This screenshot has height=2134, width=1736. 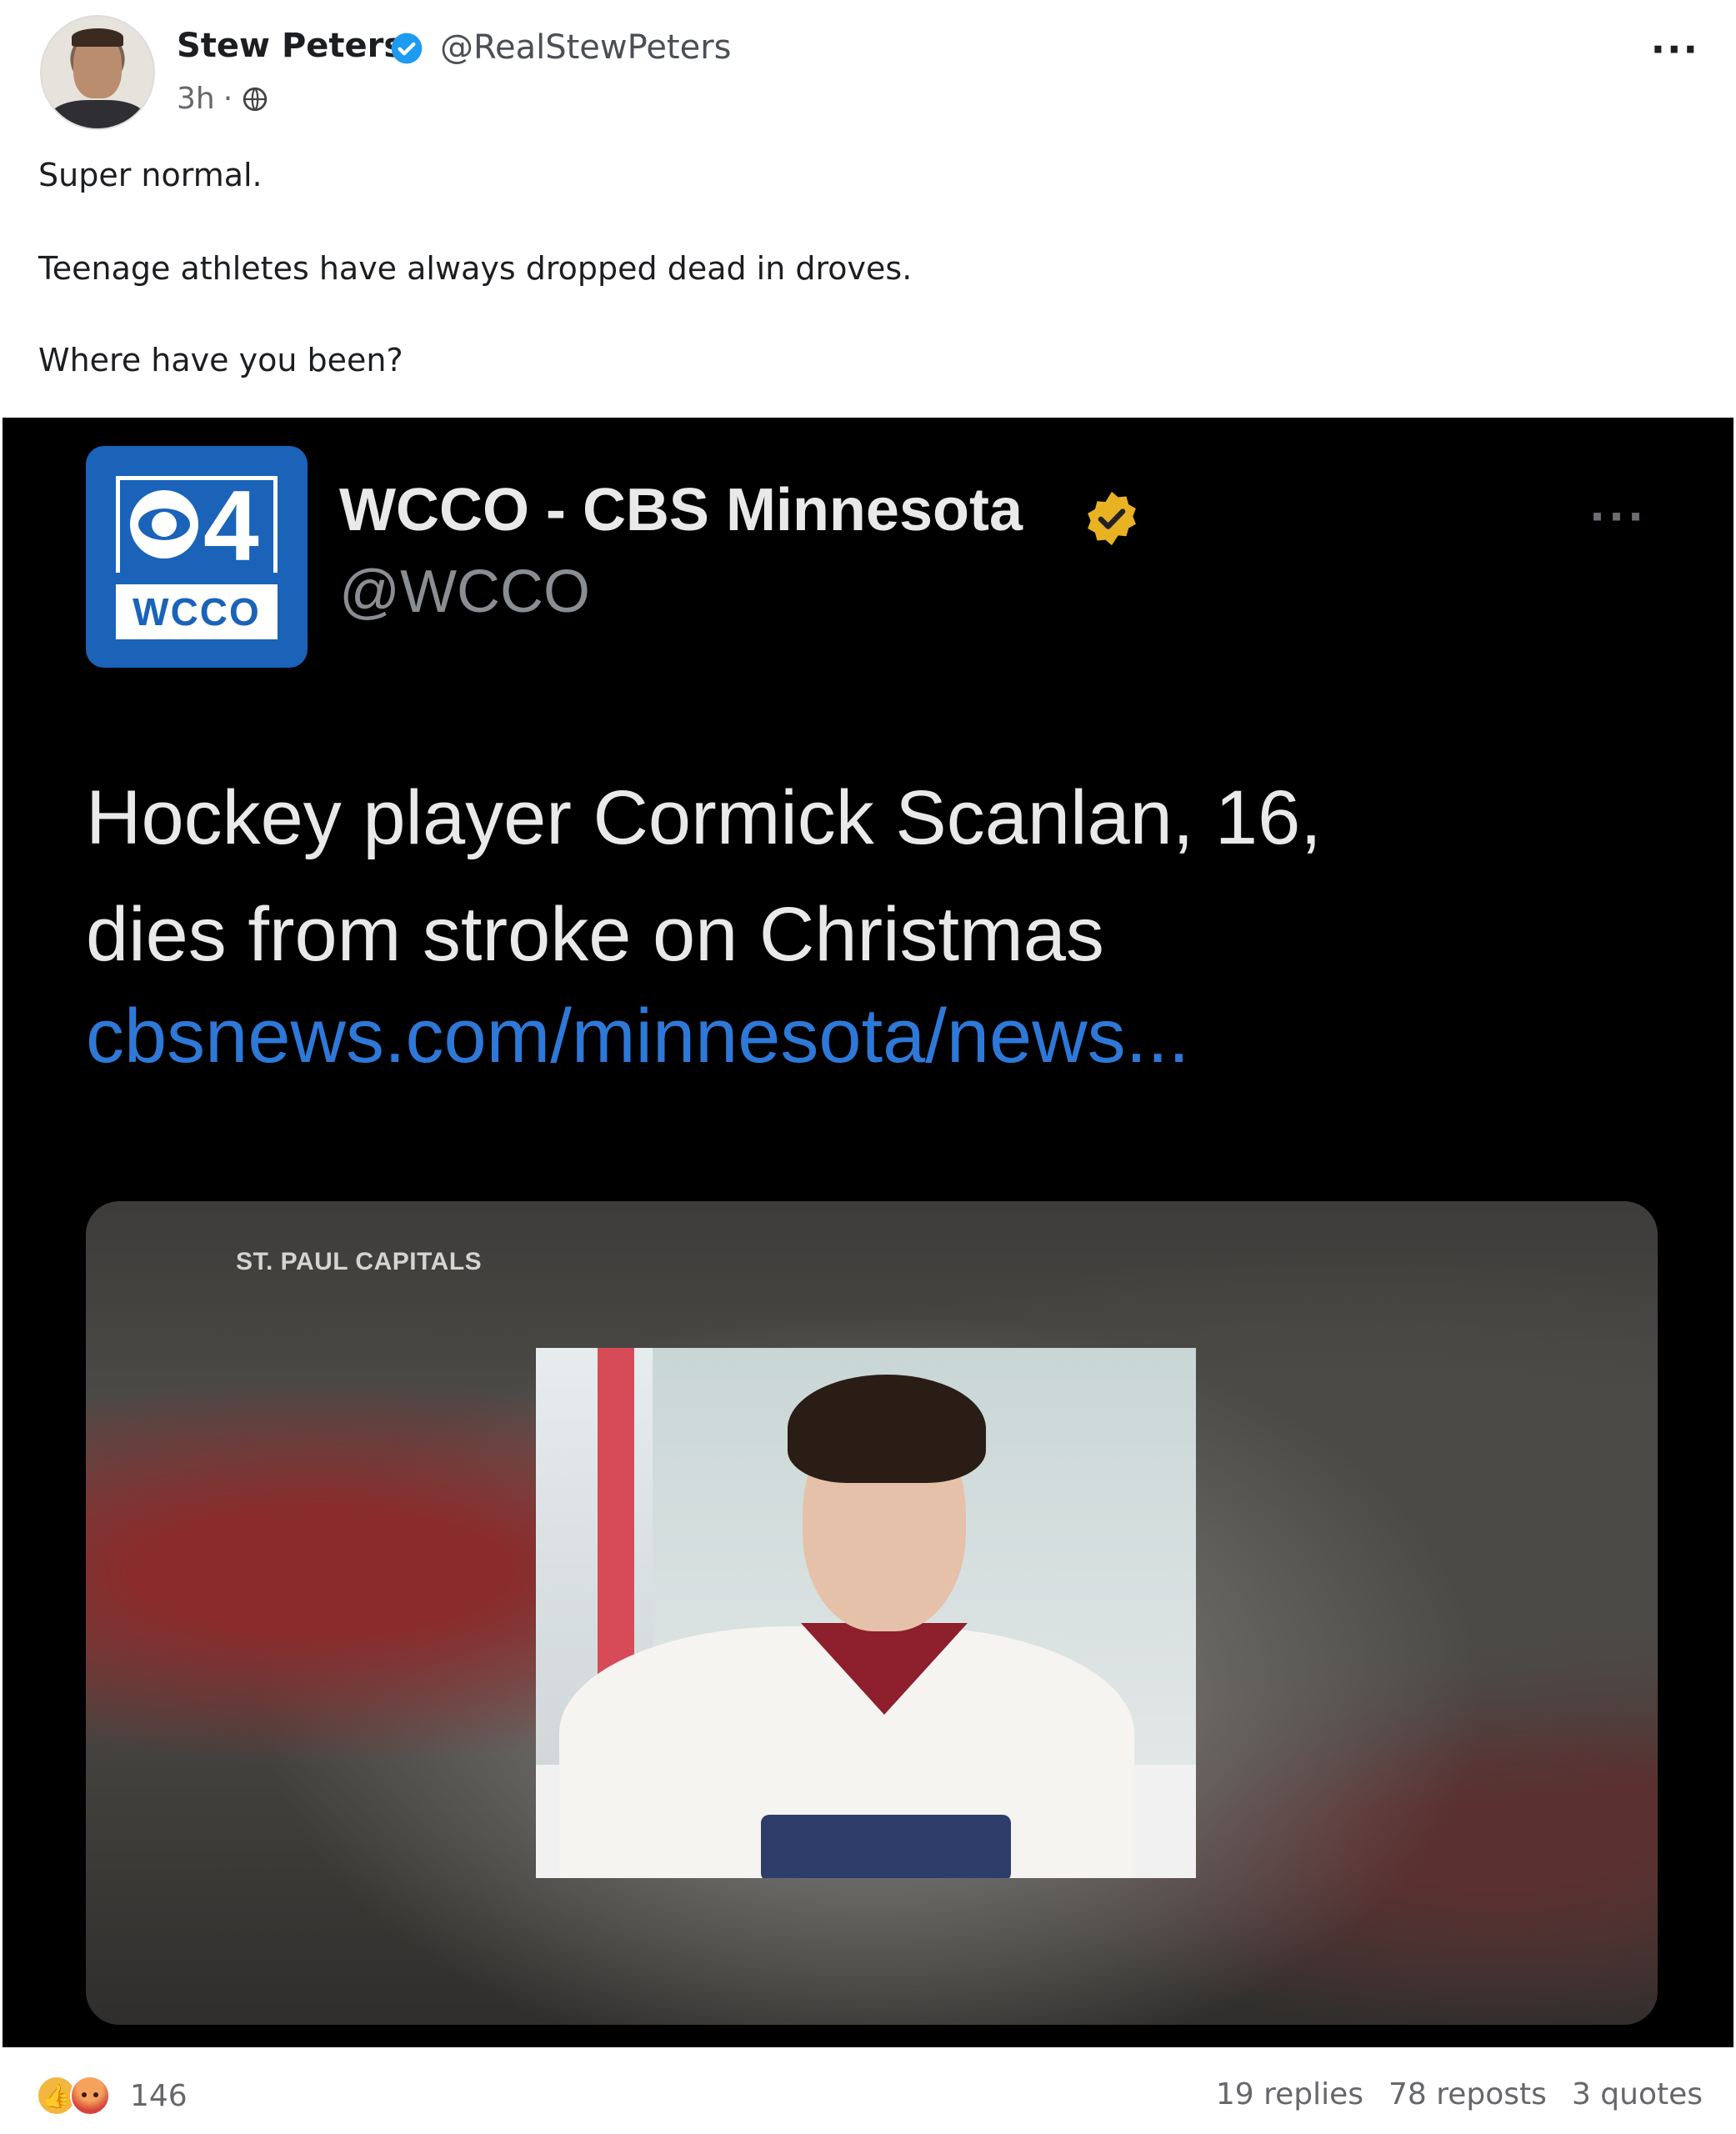 What do you see at coordinates (407, 48) in the screenshot?
I see `verified-badge-icon` at bounding box center [407, 48].